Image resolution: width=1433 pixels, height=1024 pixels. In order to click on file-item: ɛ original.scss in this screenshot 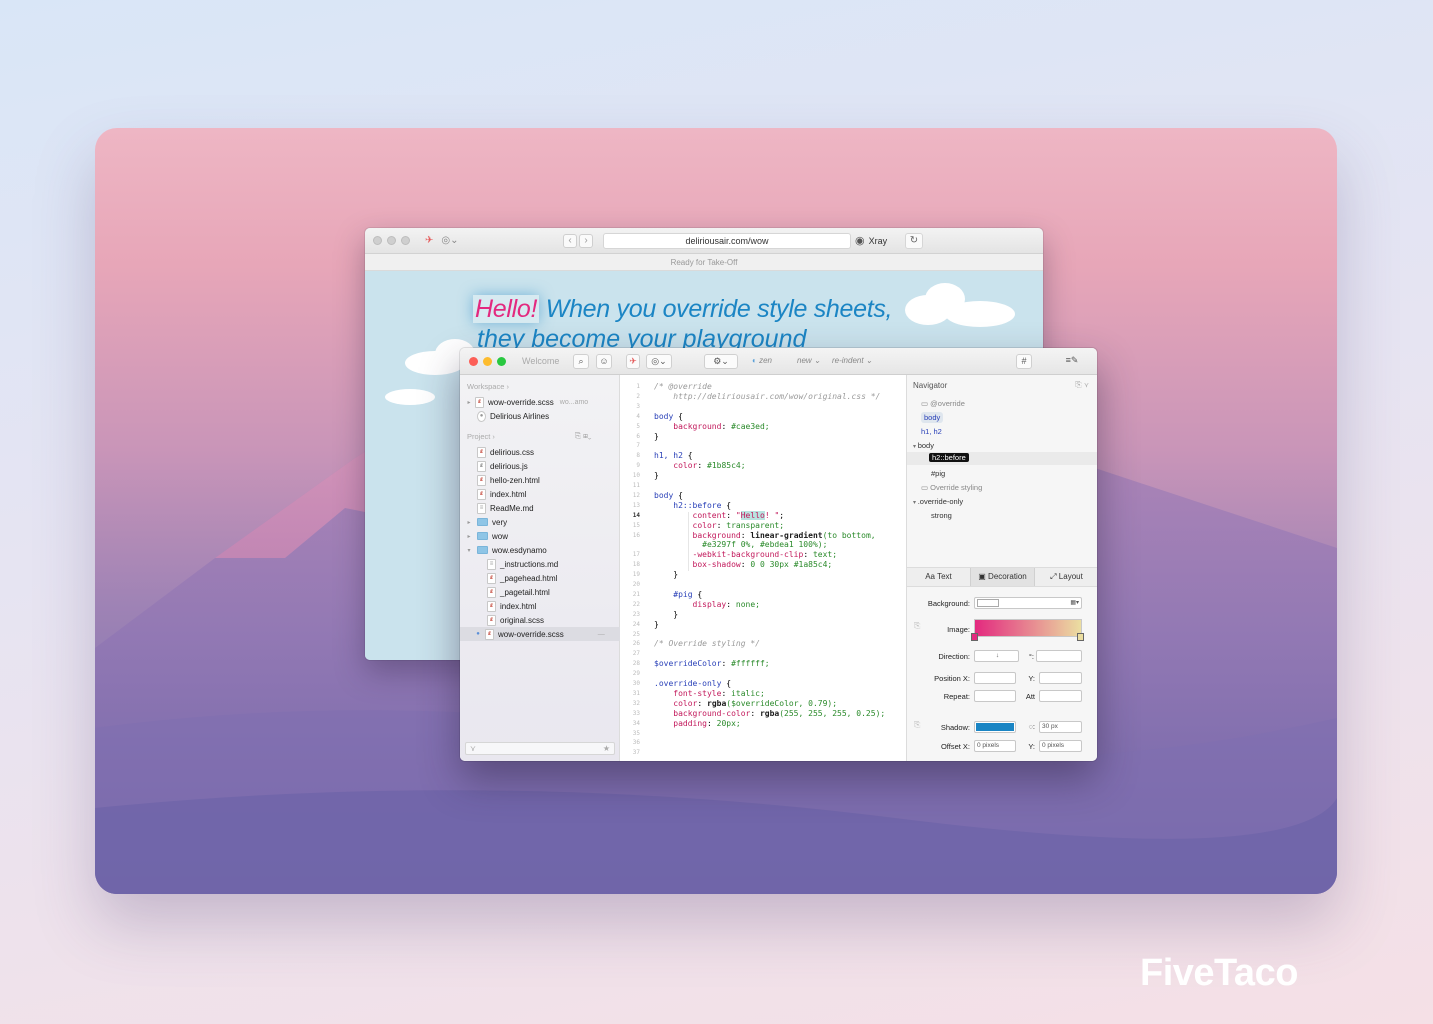, I will do `click(540, 620)`.